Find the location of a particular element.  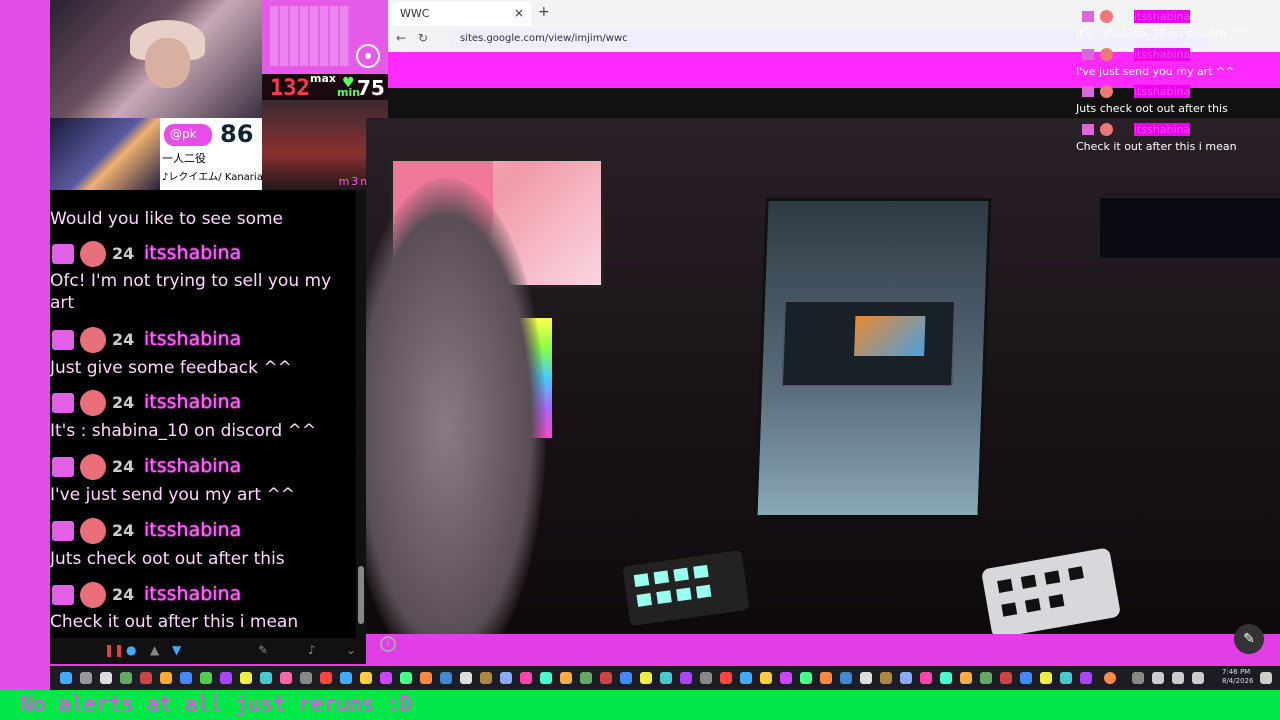

pause-icon: ❚❚ is located at coordinates (114, 650).